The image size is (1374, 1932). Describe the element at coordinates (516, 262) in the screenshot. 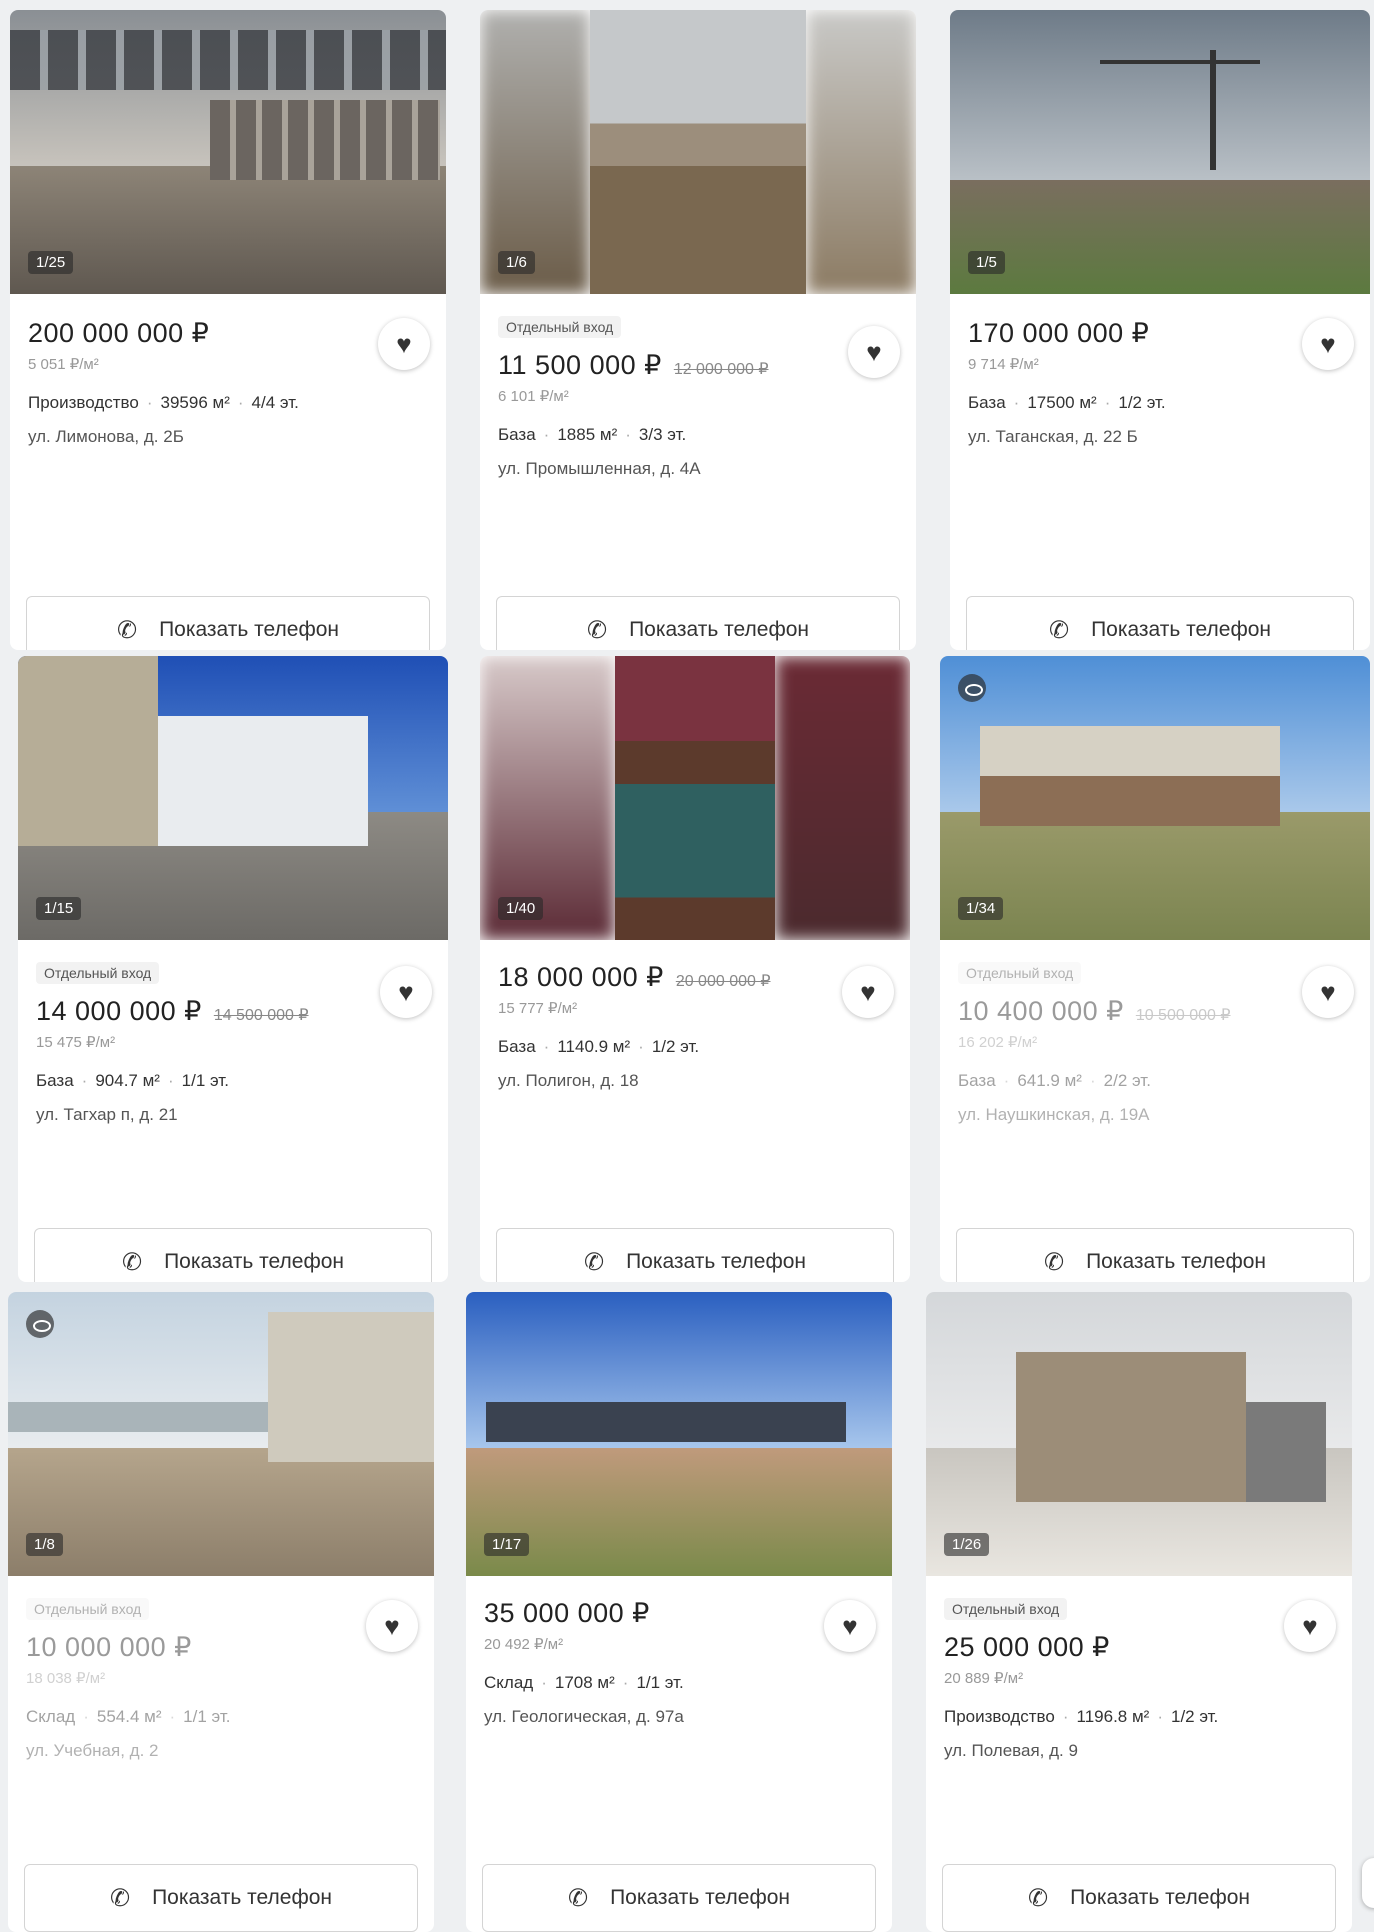

I see `photo-counter: 1/6` at that location.